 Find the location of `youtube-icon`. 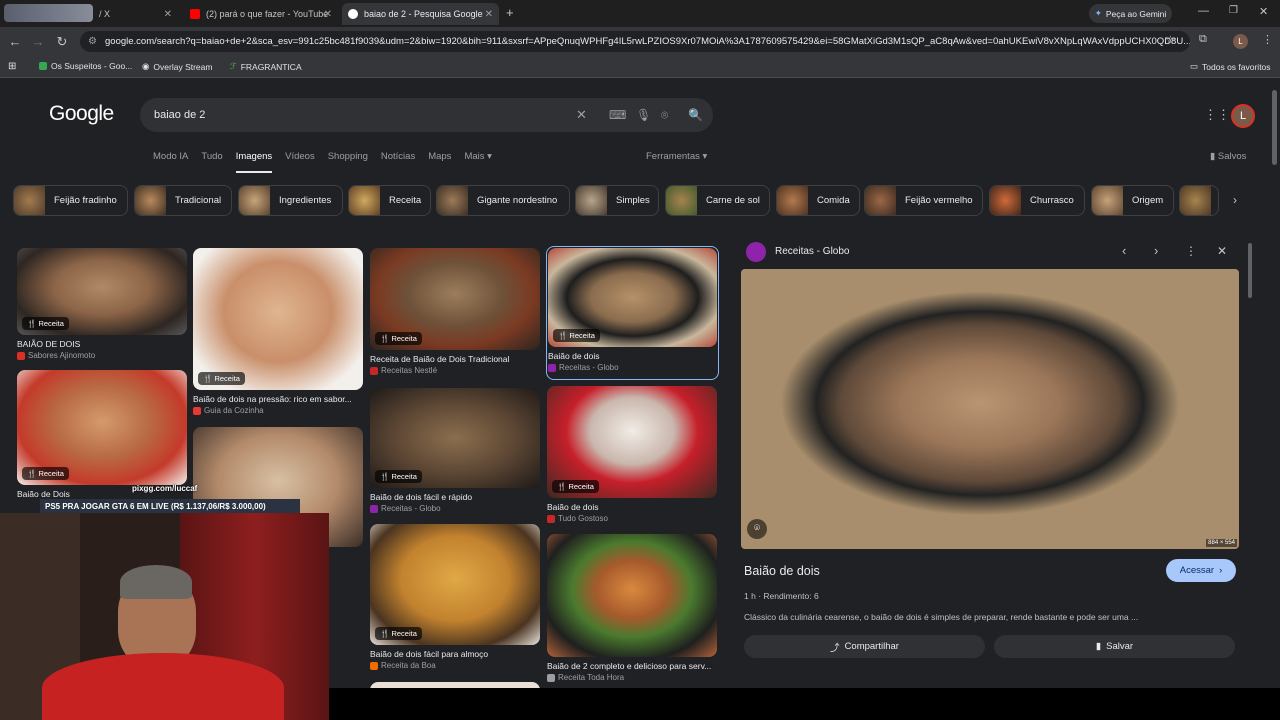

youtube-icon is located at coordinates (195, 14).